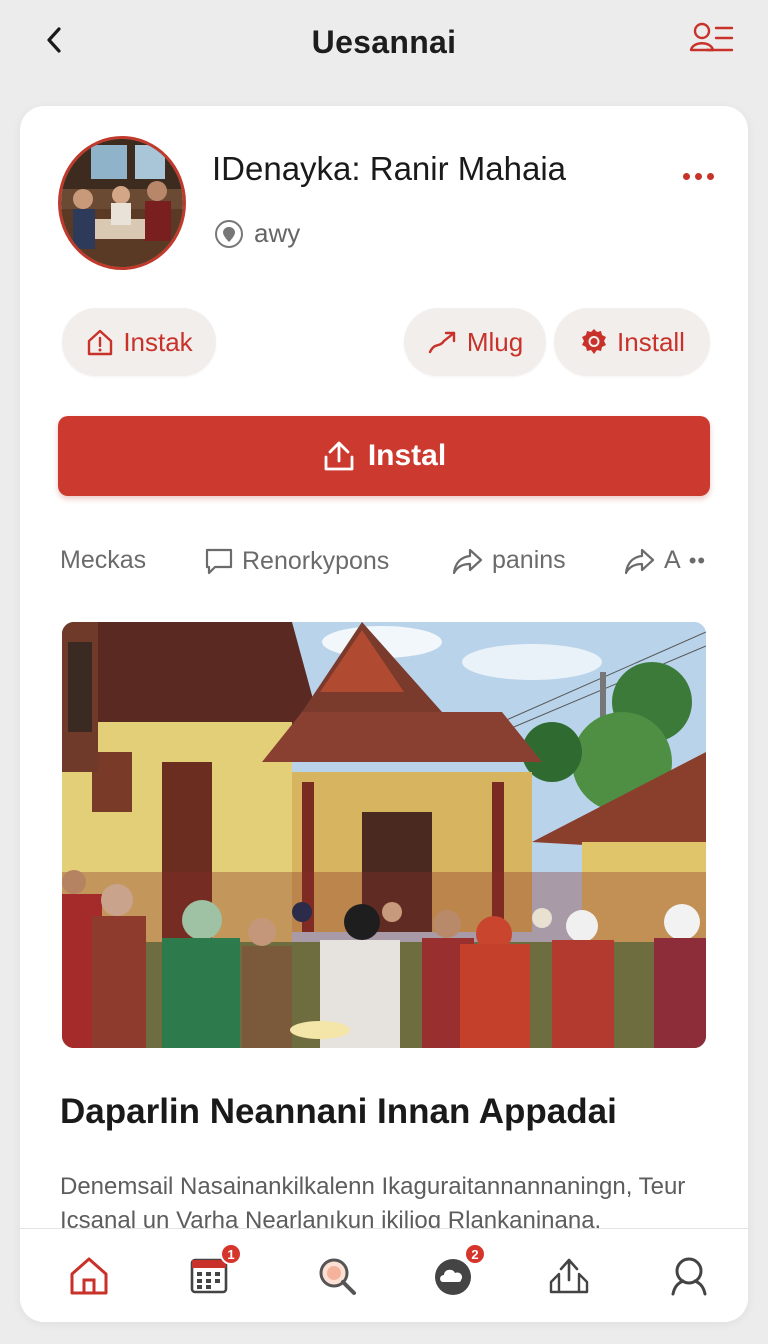 The width and height of the screenshot is (768, 1344). I want to click on action-more-share: A ••, so click(665, 560).